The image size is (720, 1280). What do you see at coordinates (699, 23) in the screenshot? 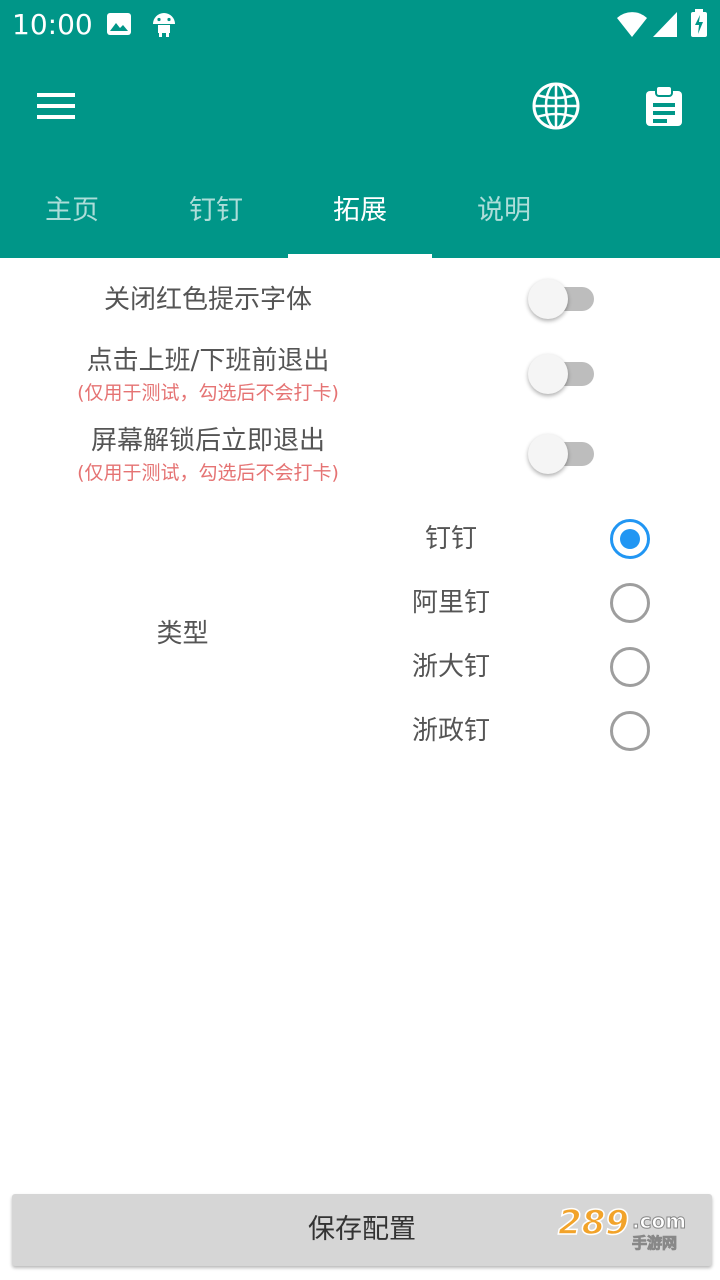
I see `battery-charging-icon` at bounding box center [699, 23].